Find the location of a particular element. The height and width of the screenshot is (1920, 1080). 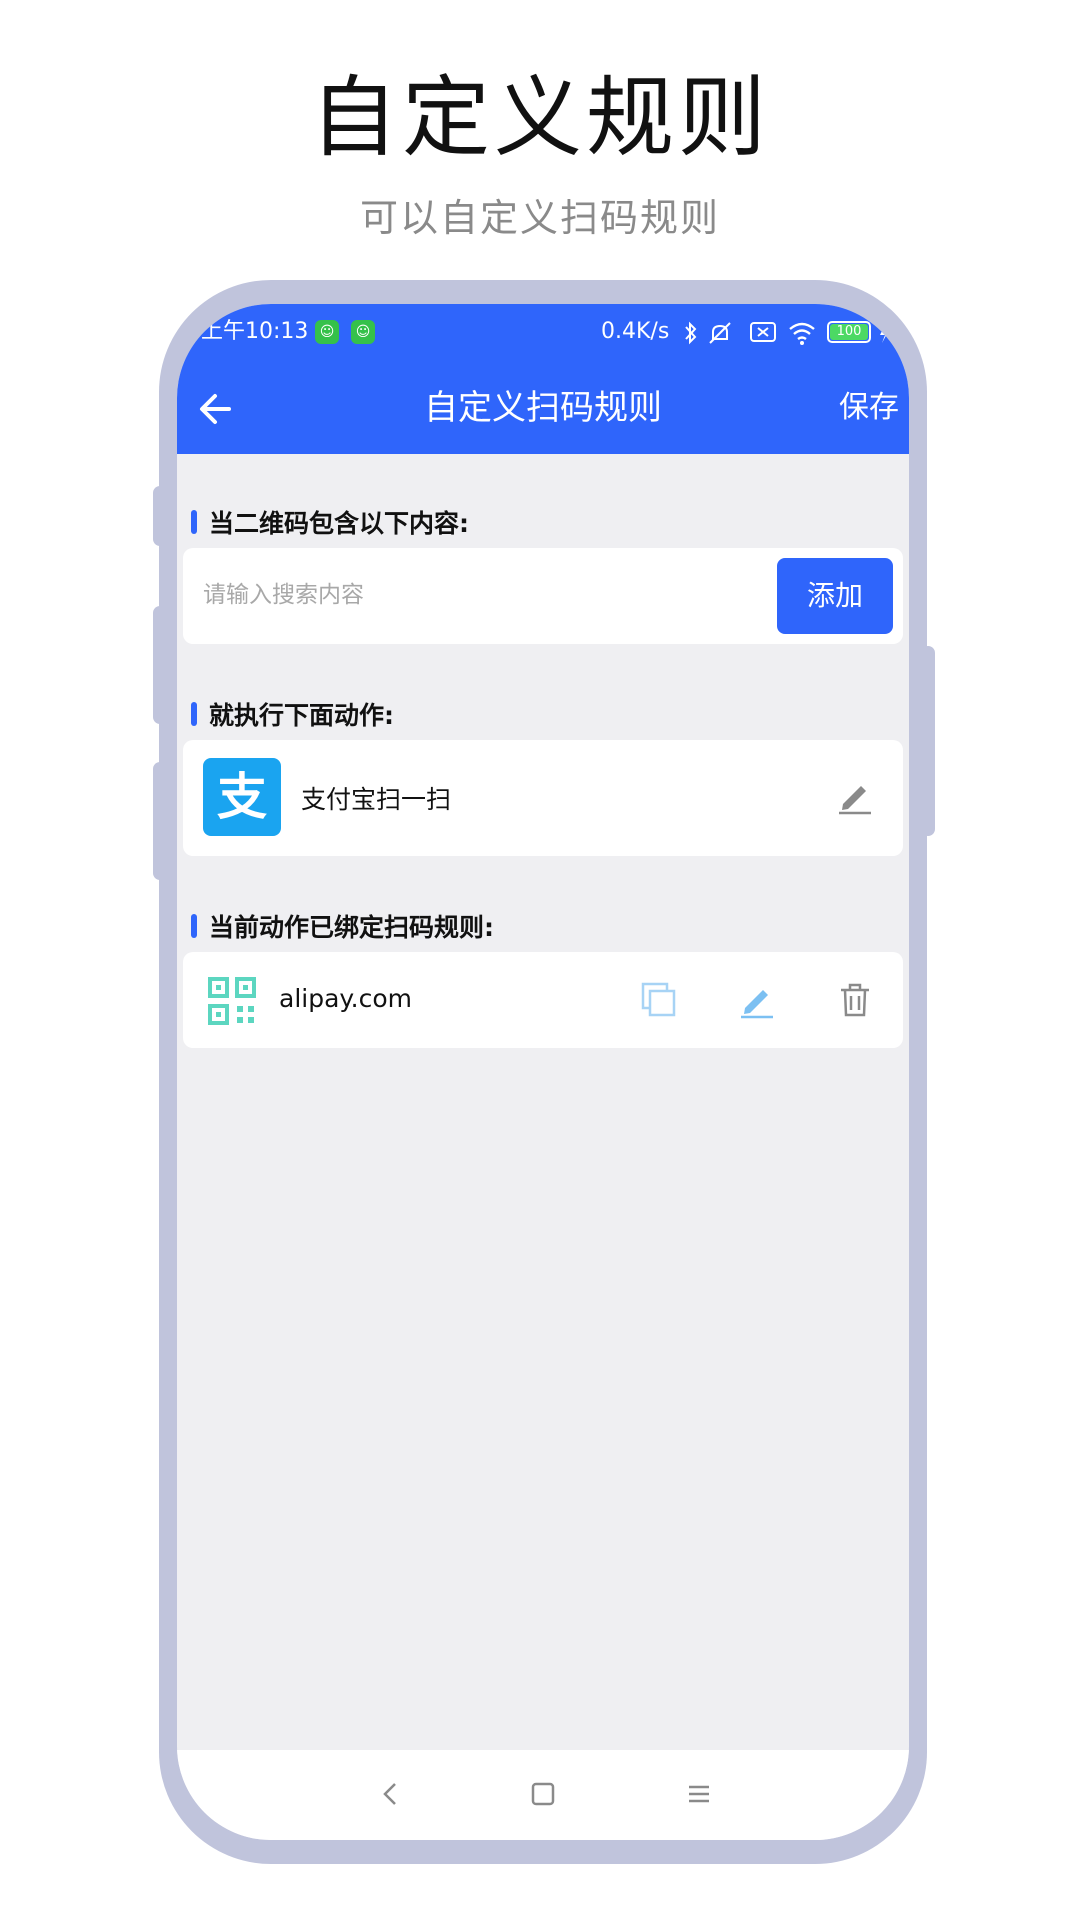

rules-section-heading: 当前动作已绑定扫码规则: is located at coordinates (342, 926).